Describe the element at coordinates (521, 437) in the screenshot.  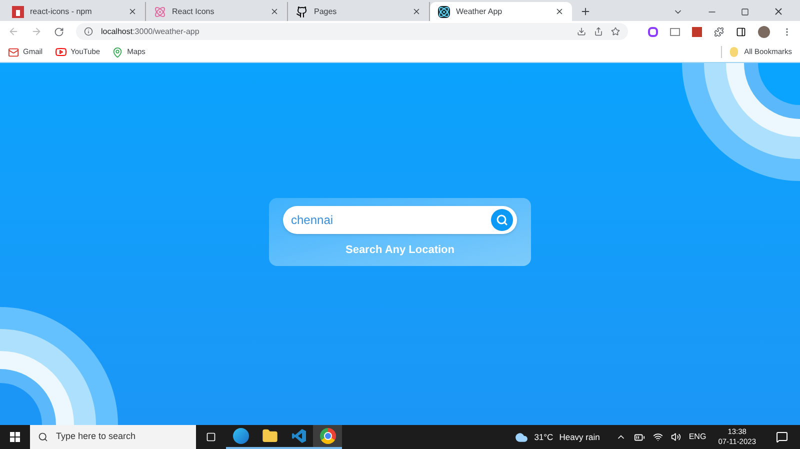
I see `cloud-icon` at that location.